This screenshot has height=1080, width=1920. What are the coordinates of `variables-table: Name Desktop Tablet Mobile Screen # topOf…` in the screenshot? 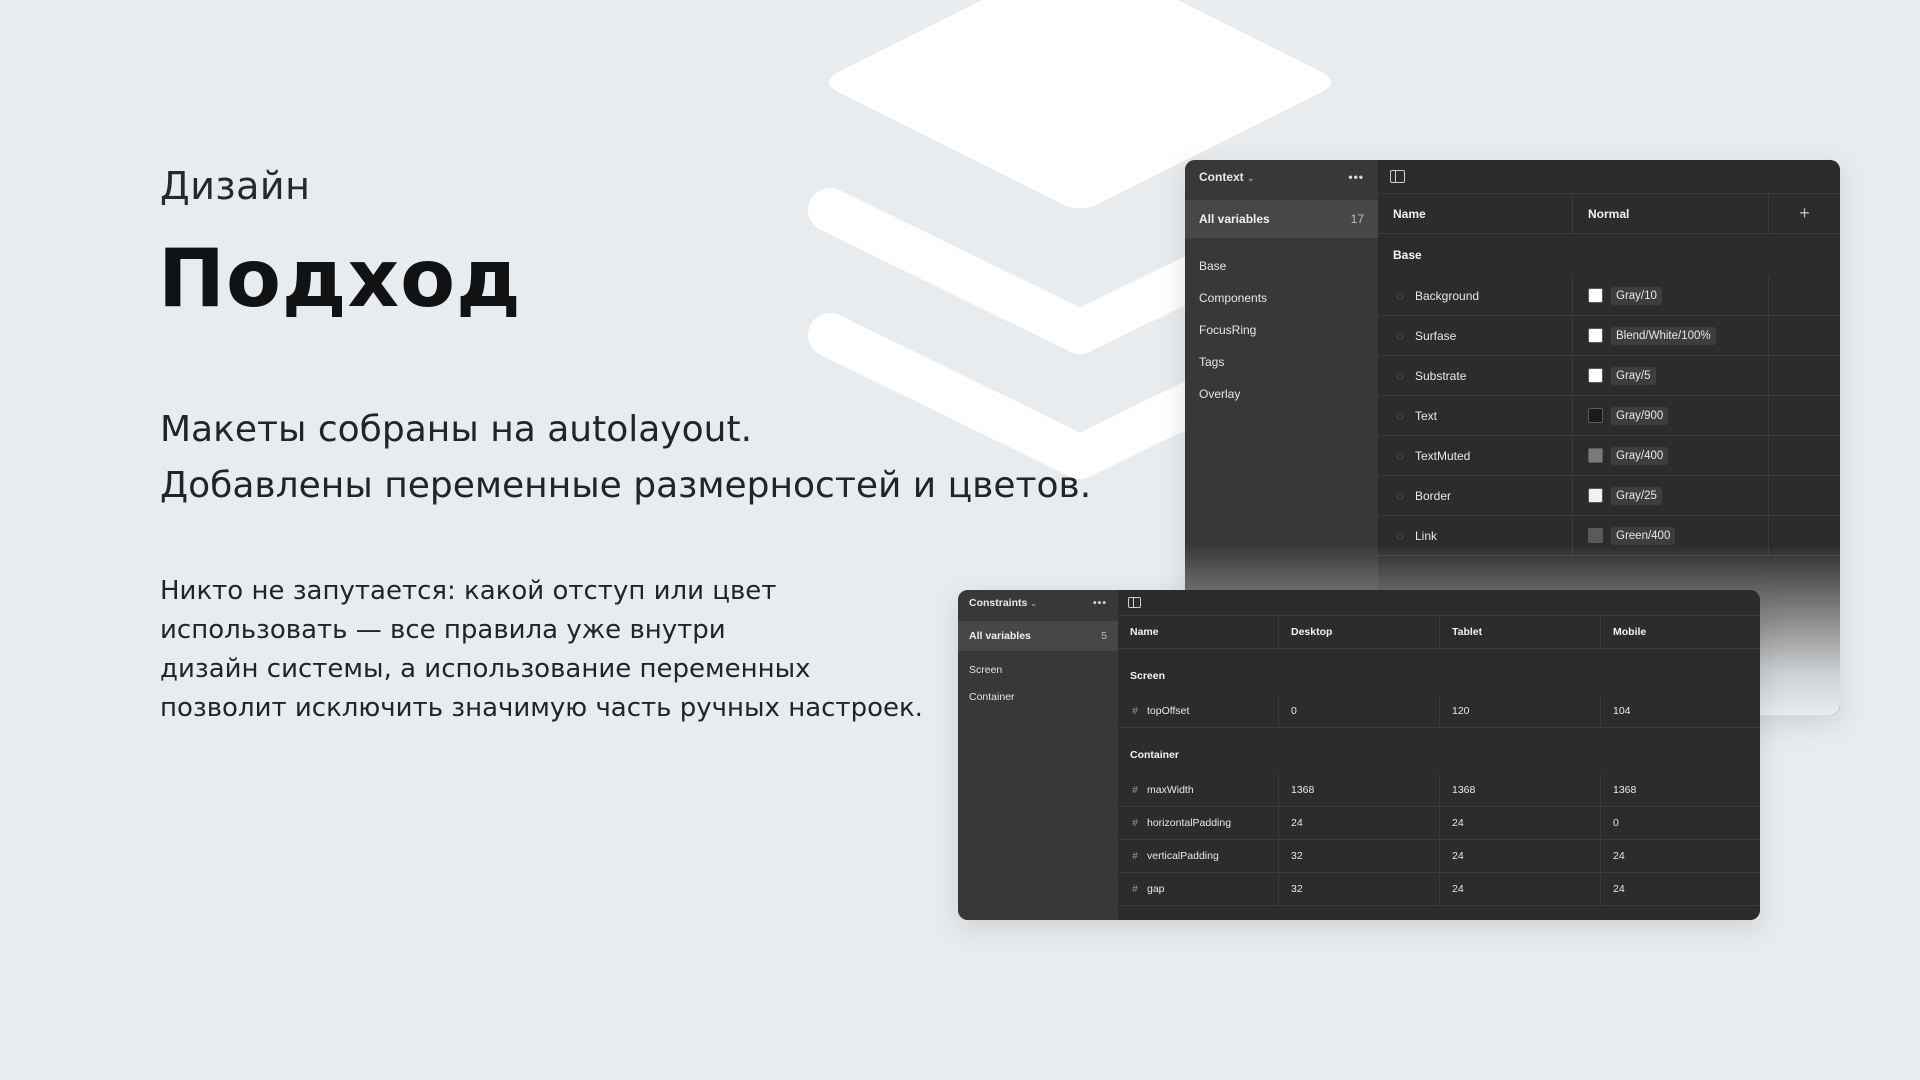 It's located at (1439, 755).